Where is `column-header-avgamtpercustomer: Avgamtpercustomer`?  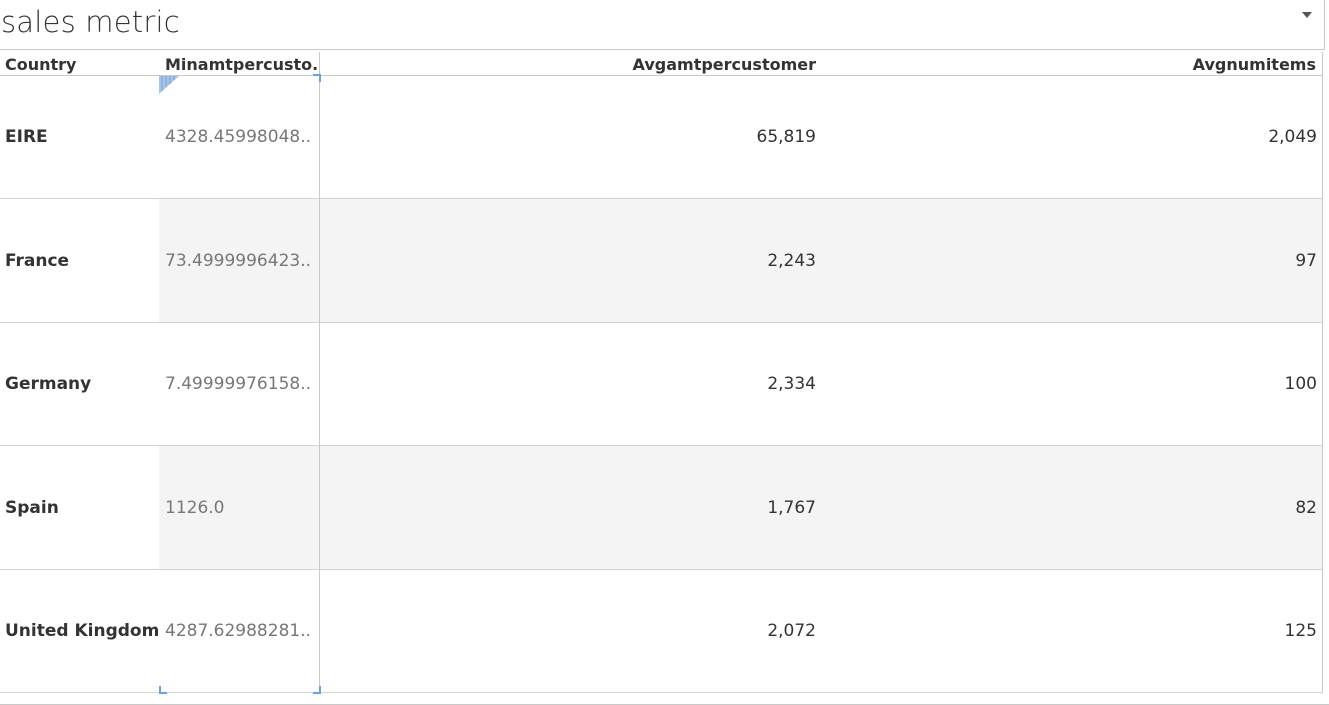
column-header-avgamtpercustomer: Avgamtpercustomer is located at coordinates (724, 64).